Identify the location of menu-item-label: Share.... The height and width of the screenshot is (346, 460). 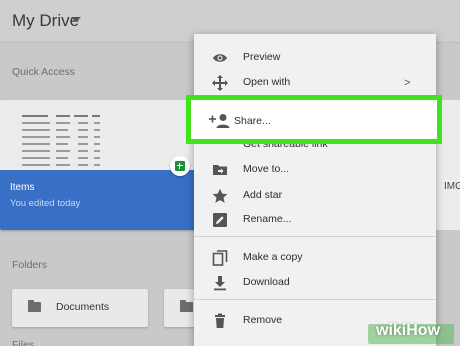
(252, 121).